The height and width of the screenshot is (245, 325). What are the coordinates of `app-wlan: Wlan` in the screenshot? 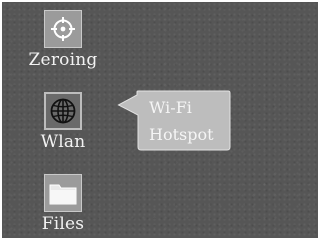 It's located at (63, 122).